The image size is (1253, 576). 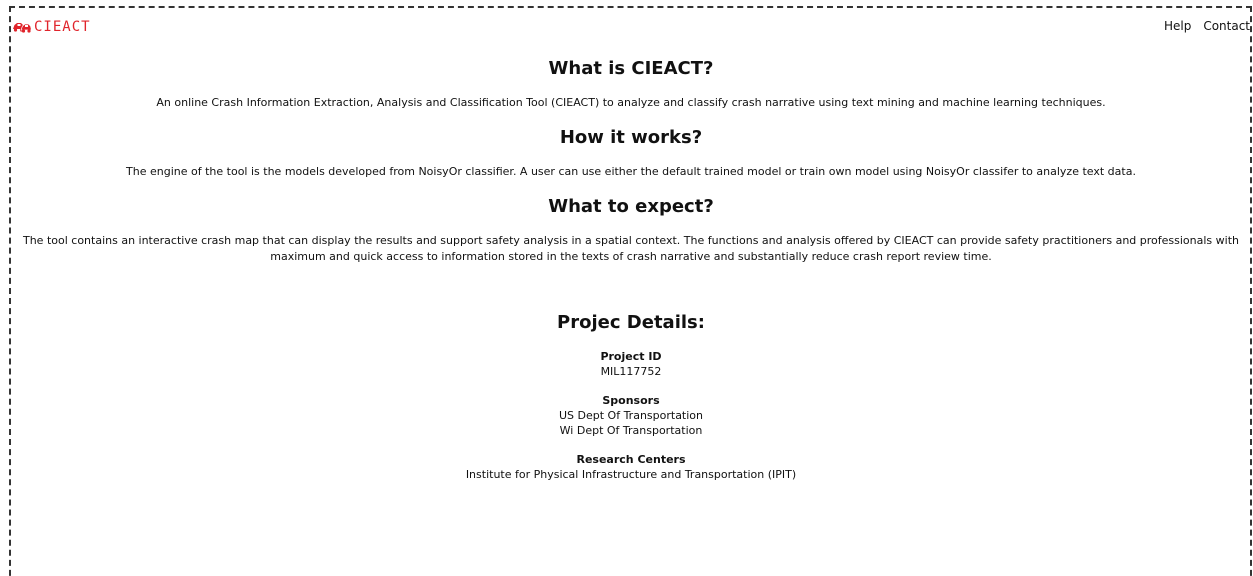 I want to click on top-bar: CIEACT Help Contact, so click(x=631, y=28).